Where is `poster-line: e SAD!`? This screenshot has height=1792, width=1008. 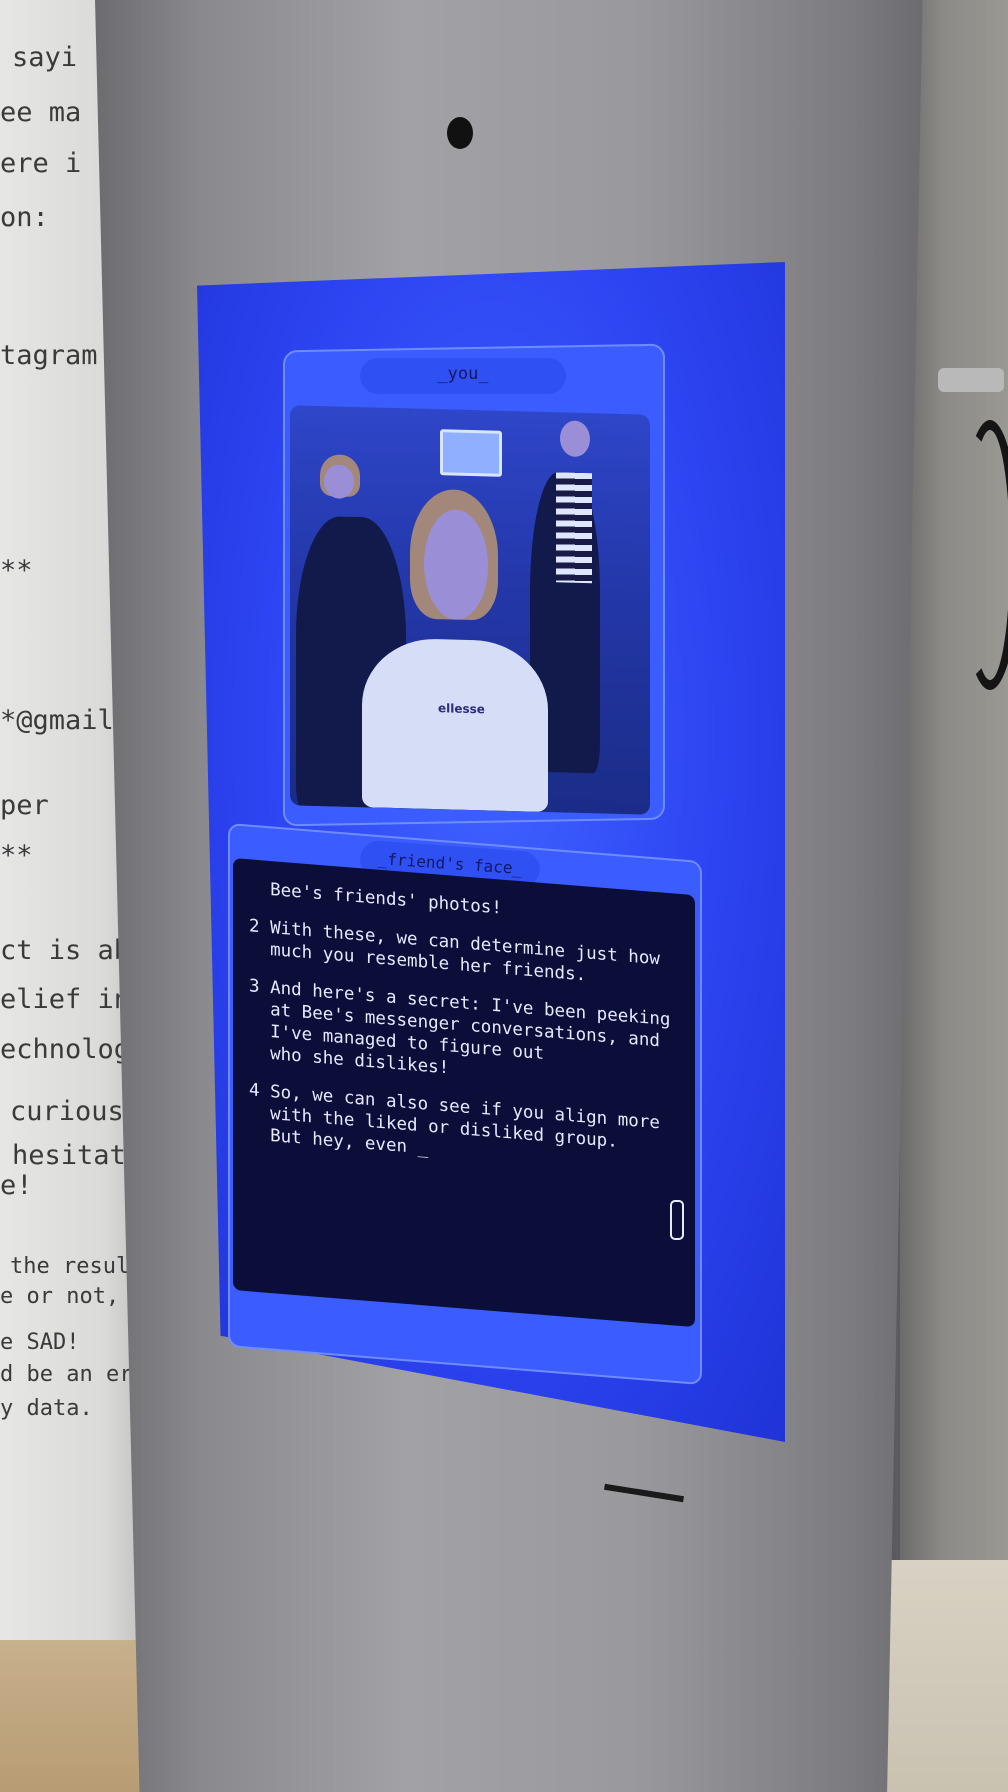
poster-line: e SAD! is located at coordinates (40, 1342).